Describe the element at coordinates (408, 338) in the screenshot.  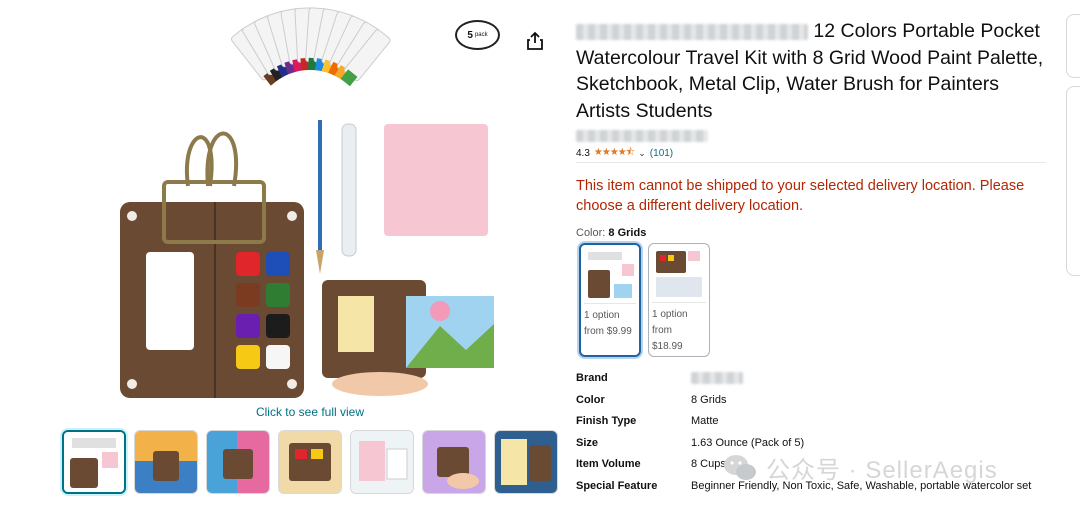
I see `mini-kit-in-hand` at that location.